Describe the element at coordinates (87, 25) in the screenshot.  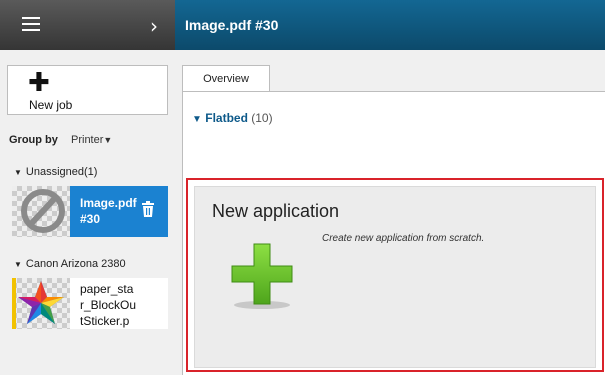
I see `app-menu-bar: ›` at that location.